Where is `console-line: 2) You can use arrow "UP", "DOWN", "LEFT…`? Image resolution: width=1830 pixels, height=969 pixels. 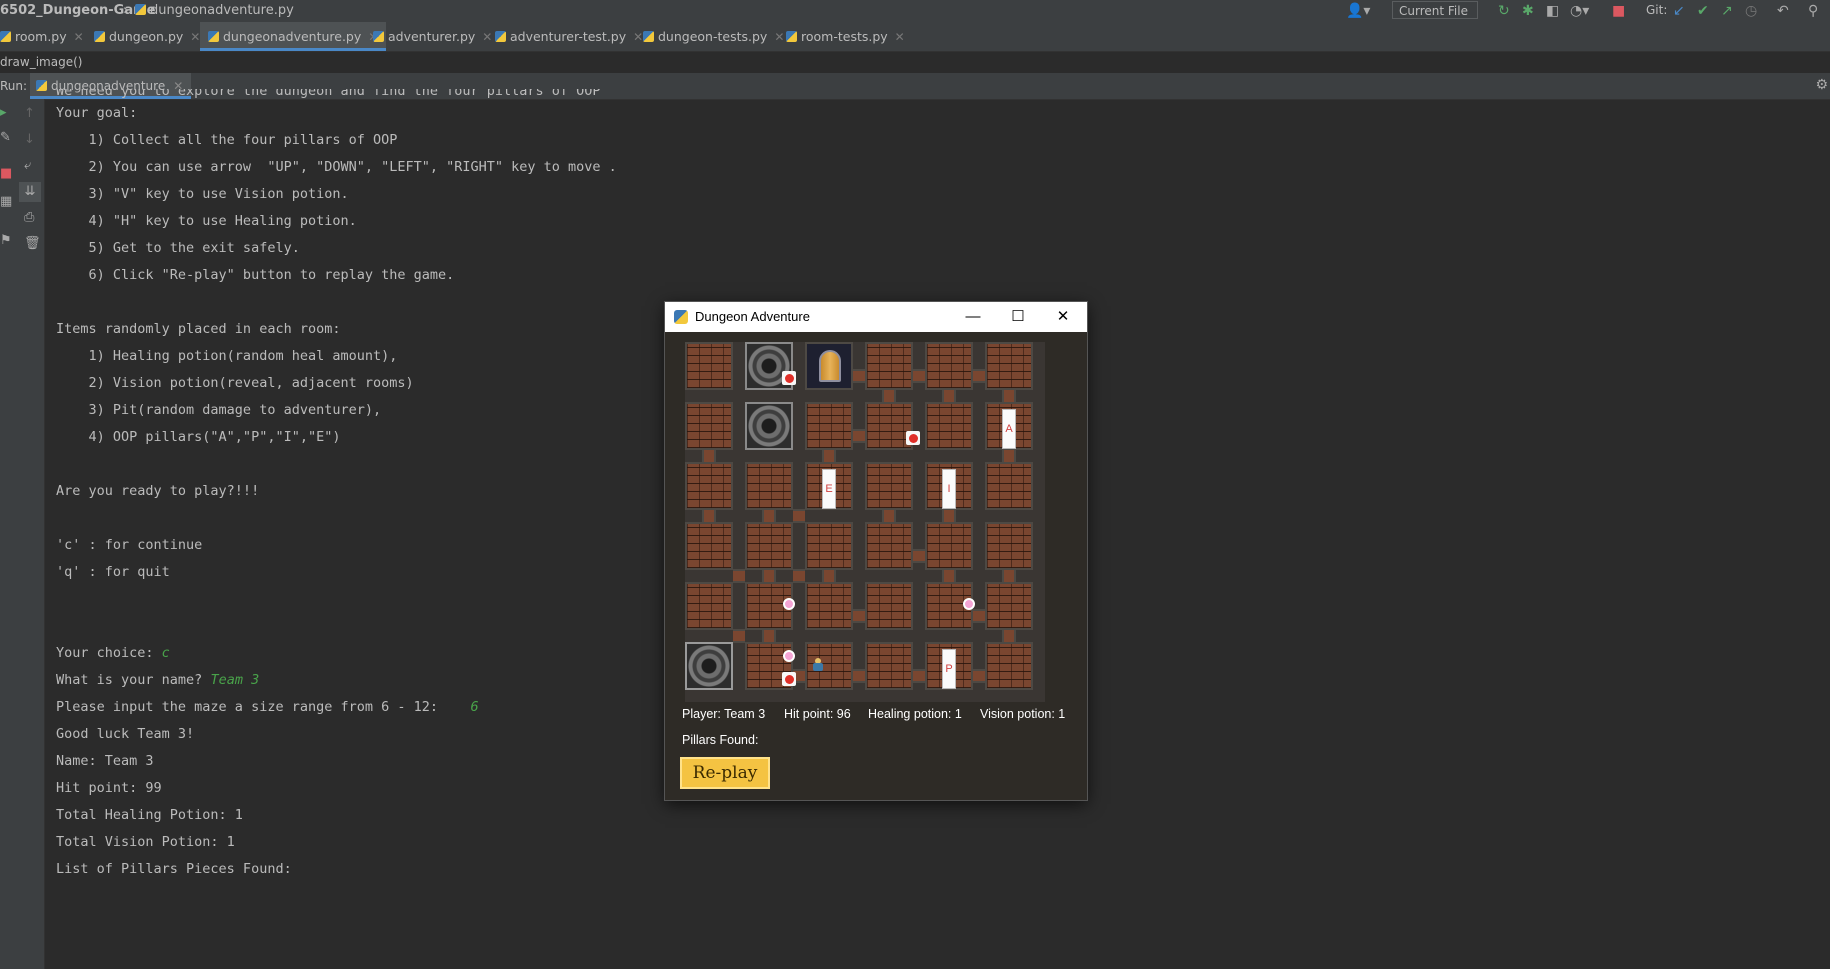
console-line: 2) You can use arrow "UP", "DOWN", "LEFT… is located at coordinates (336, 167).